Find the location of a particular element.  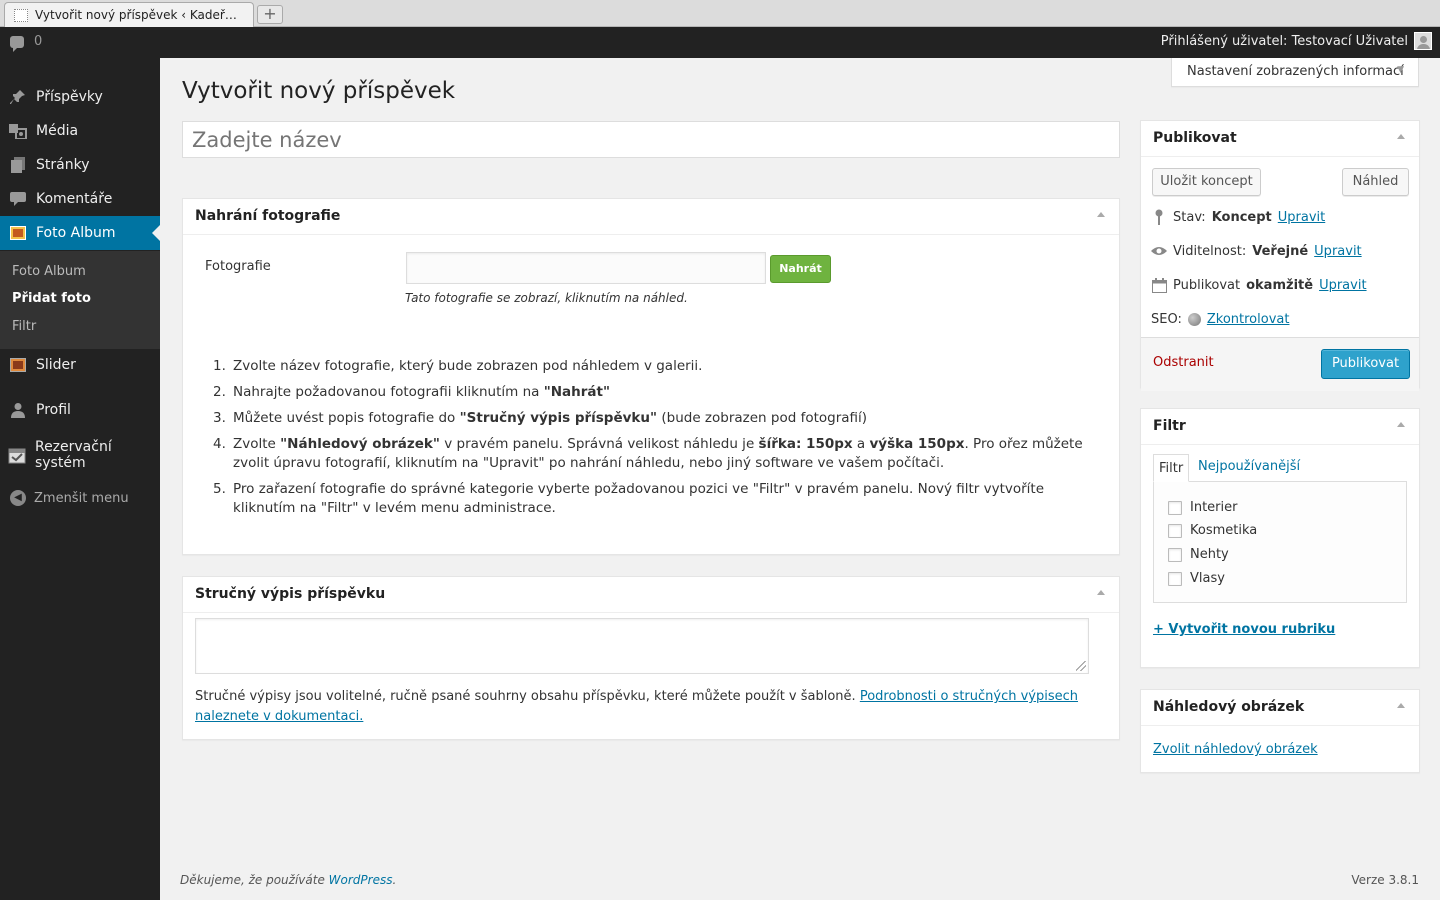

sidebar-item-posts: Příspěvky is located at coordinates (80, 97).